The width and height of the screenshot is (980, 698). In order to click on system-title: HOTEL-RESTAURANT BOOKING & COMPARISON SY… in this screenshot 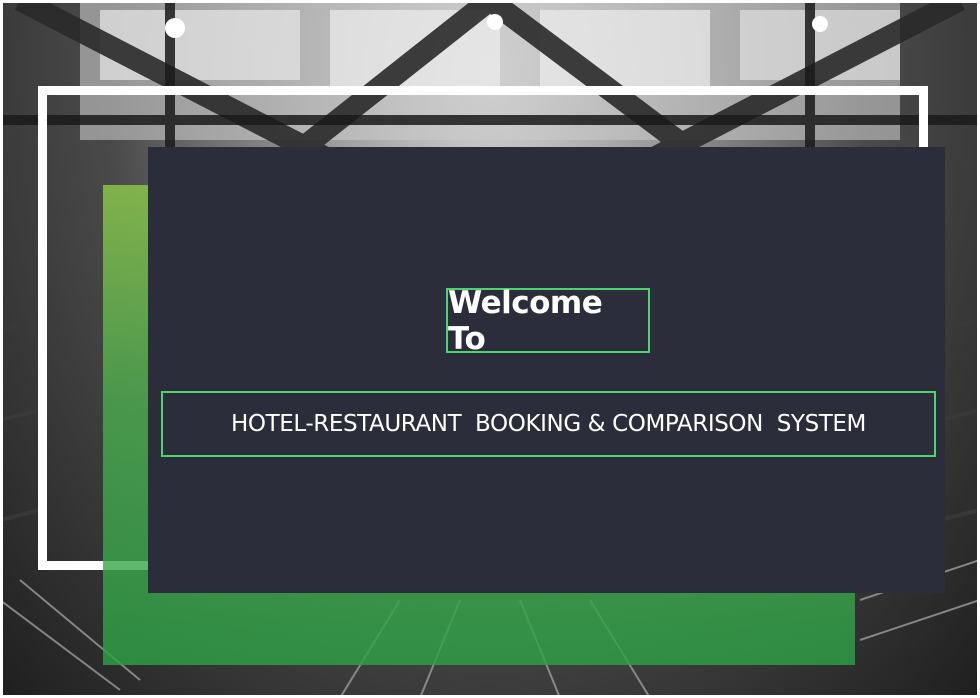, I will do `click(548, 424)`.